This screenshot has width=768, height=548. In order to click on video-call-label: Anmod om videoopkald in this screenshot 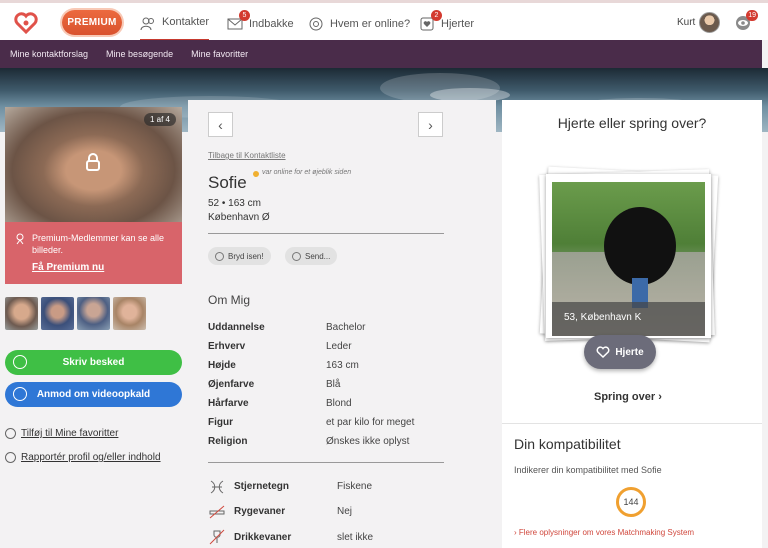, I will do `click(93, 394)`.